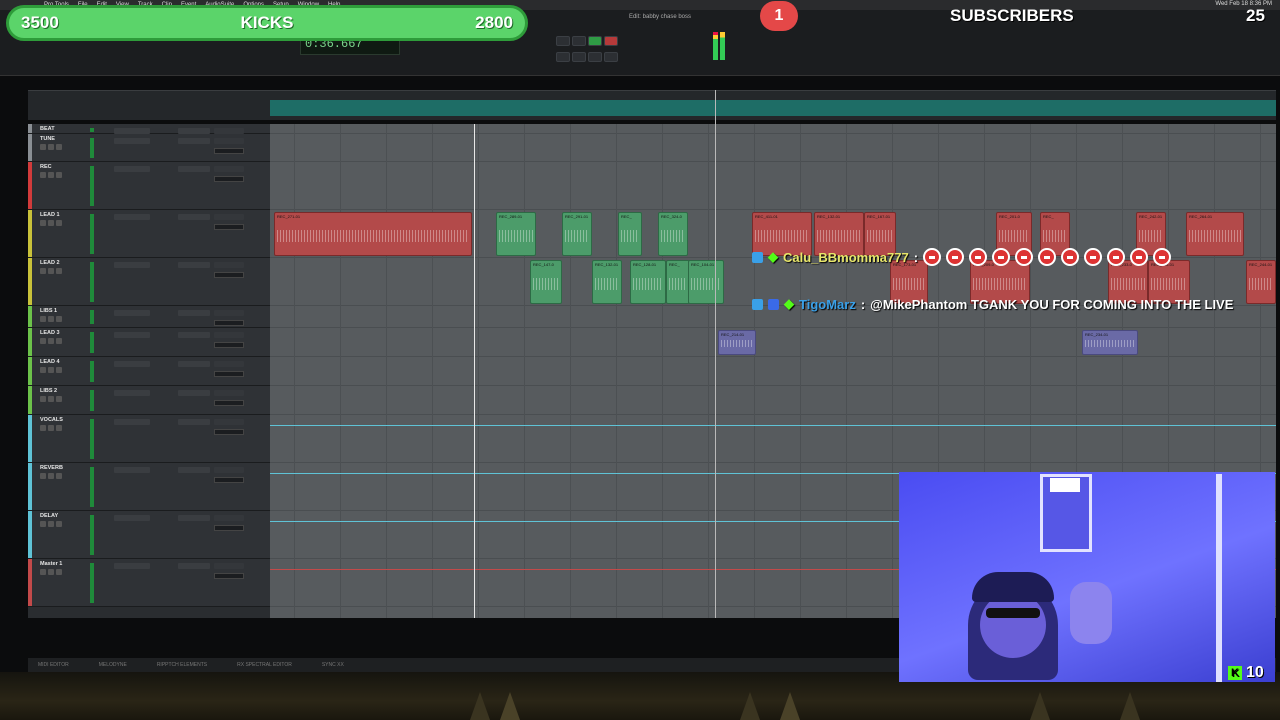  What do you see at coordinates (149, 583) in the screenshot?
I see `track-header: Master 1` at bounding box center [149, 583].